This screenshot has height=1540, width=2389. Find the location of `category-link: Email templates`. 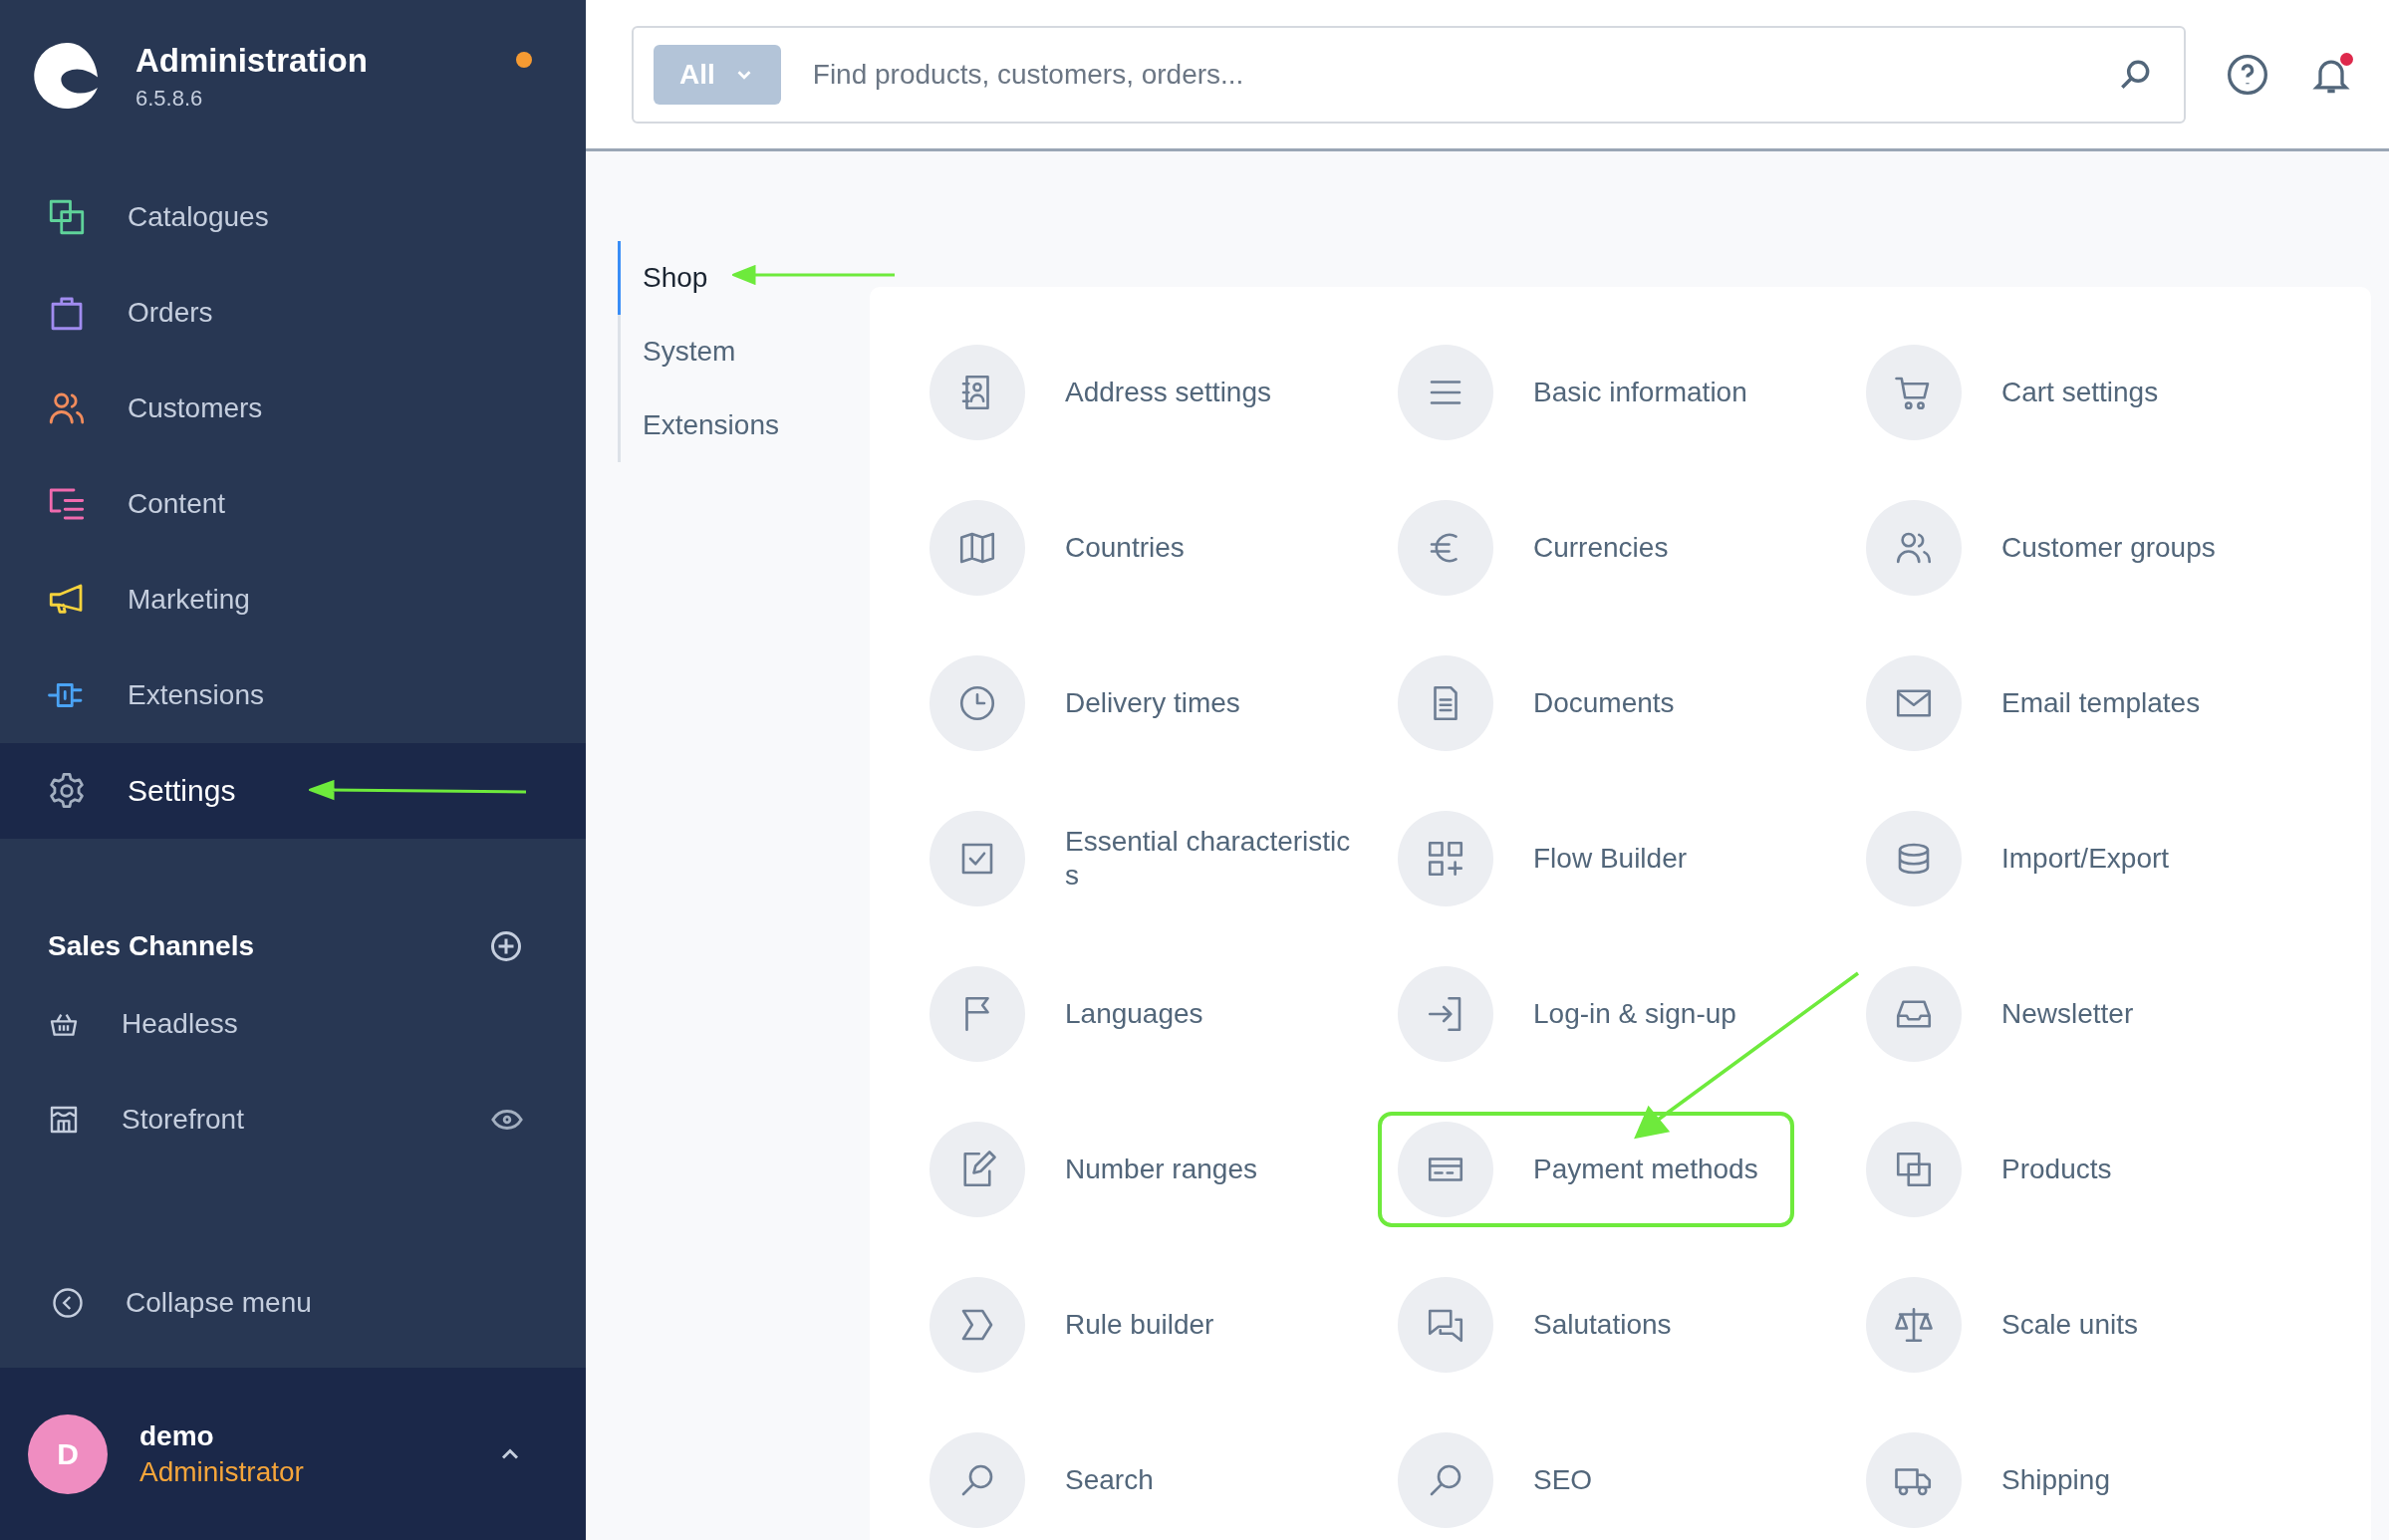

category-link: Email templates is located at coordinates (2100, 703).